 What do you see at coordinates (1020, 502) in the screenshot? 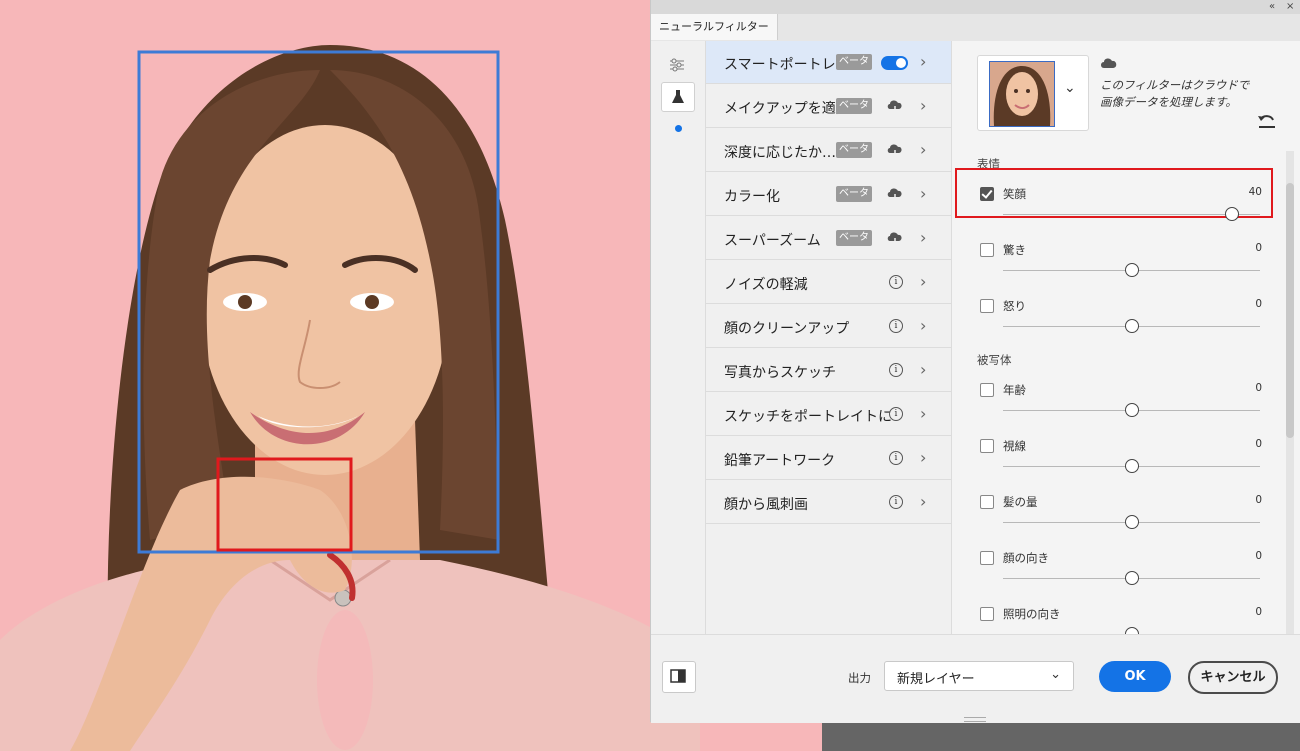
I see `param-label: 髪の量` at bounding box center [1020, 502].